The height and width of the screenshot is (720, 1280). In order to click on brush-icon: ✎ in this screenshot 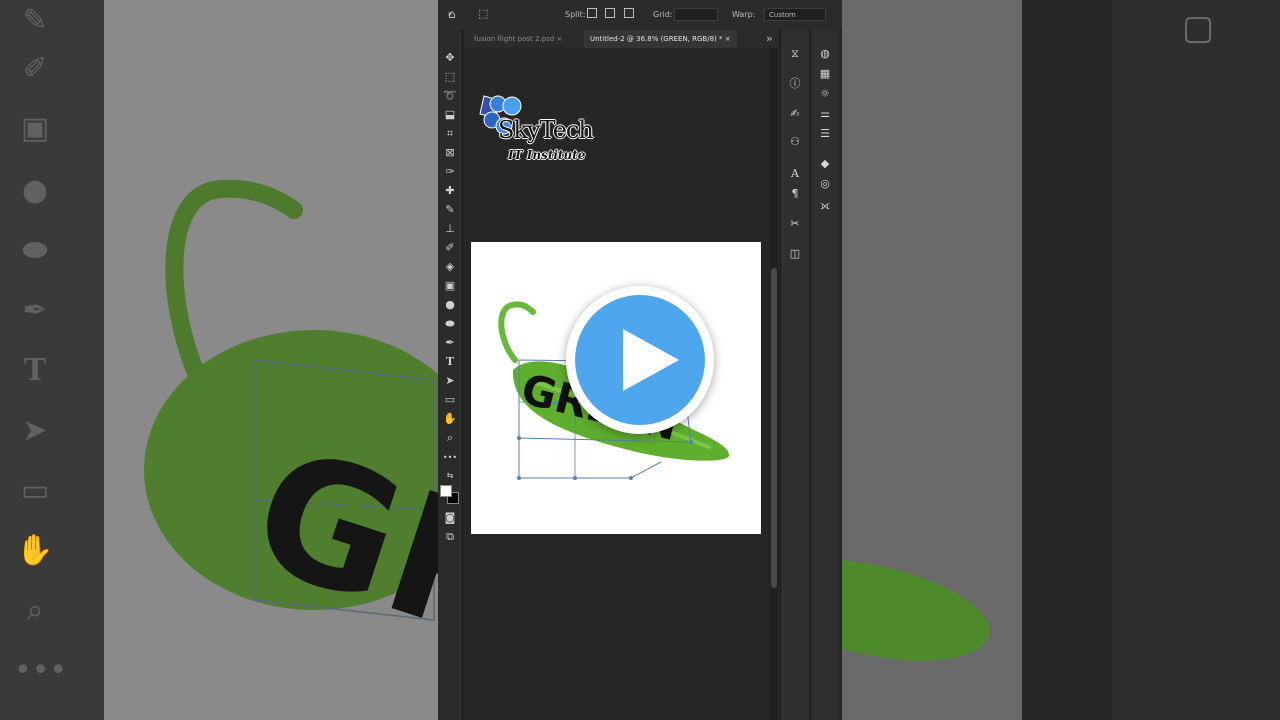, I will do `click(450, 210)`.